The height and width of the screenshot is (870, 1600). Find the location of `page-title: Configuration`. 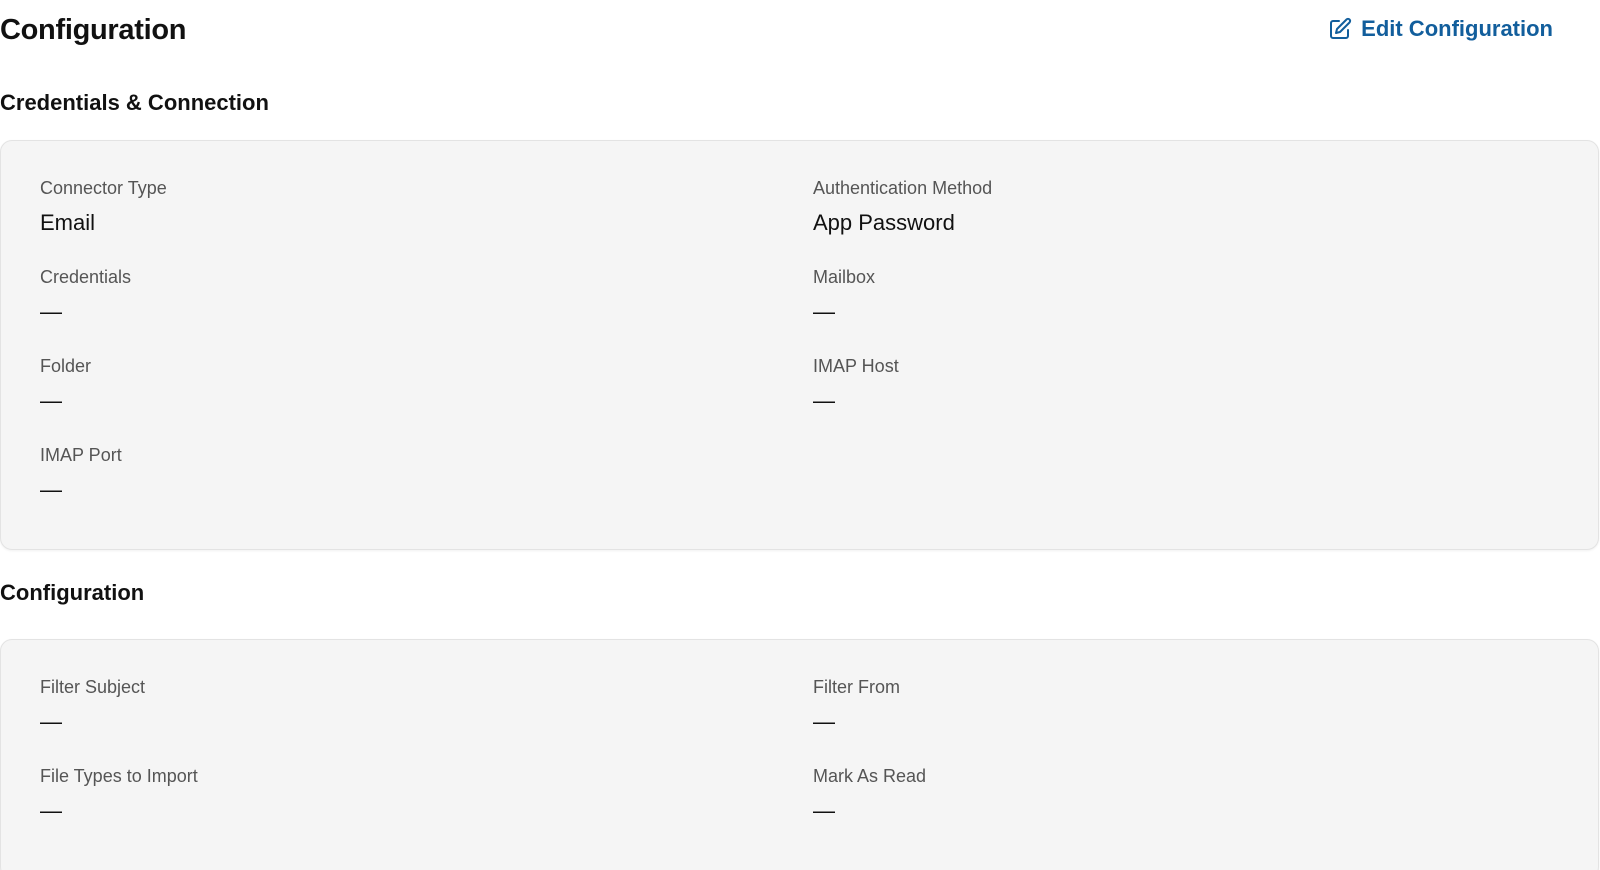

page-title: Configuration is located at coordinates (93, 30).